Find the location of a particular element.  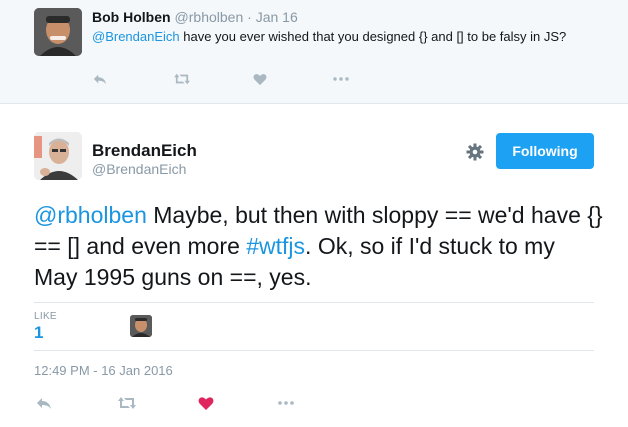

parent-author-name: Bob Holben is located at coordinates (131, 17).